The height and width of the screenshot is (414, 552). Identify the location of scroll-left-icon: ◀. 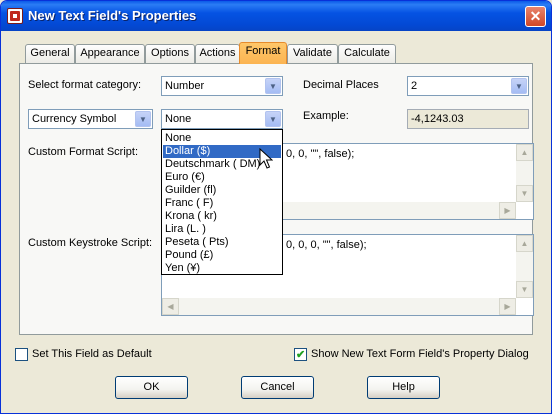
(170, 306).